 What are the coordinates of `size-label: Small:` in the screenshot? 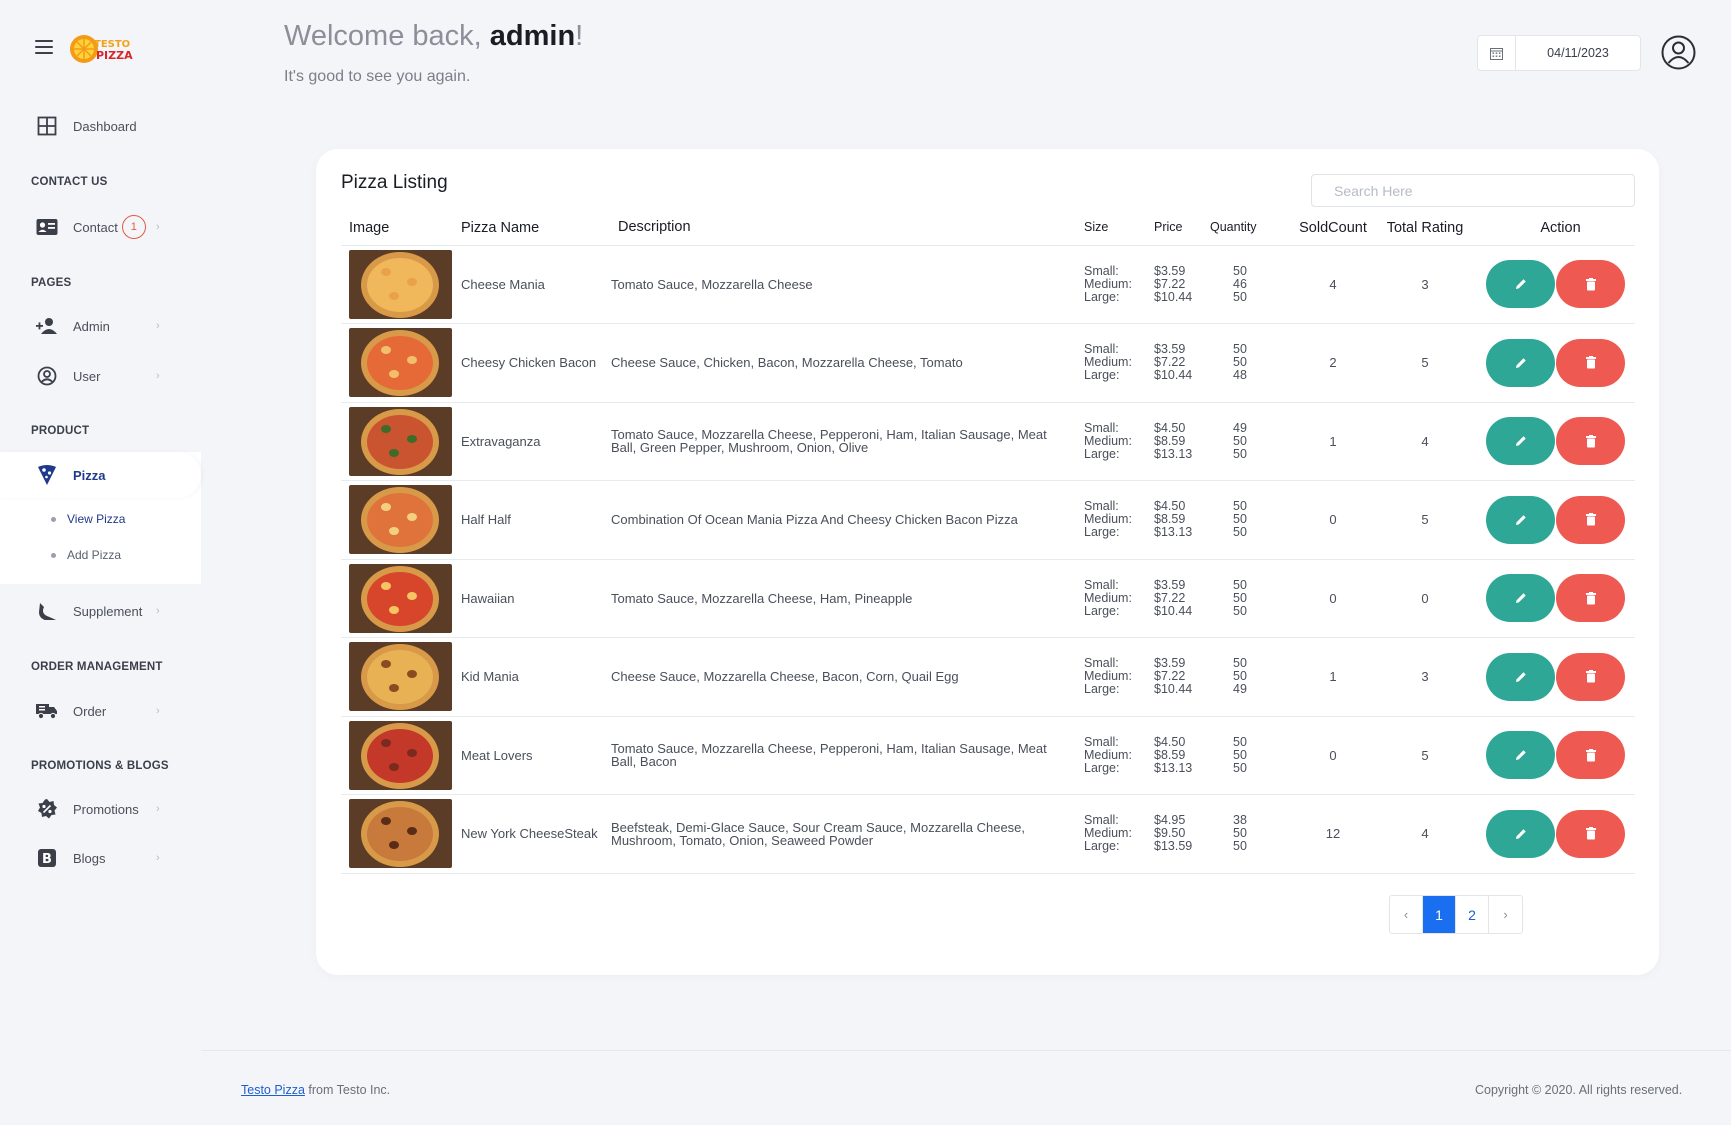 It's located at (1101, 584).